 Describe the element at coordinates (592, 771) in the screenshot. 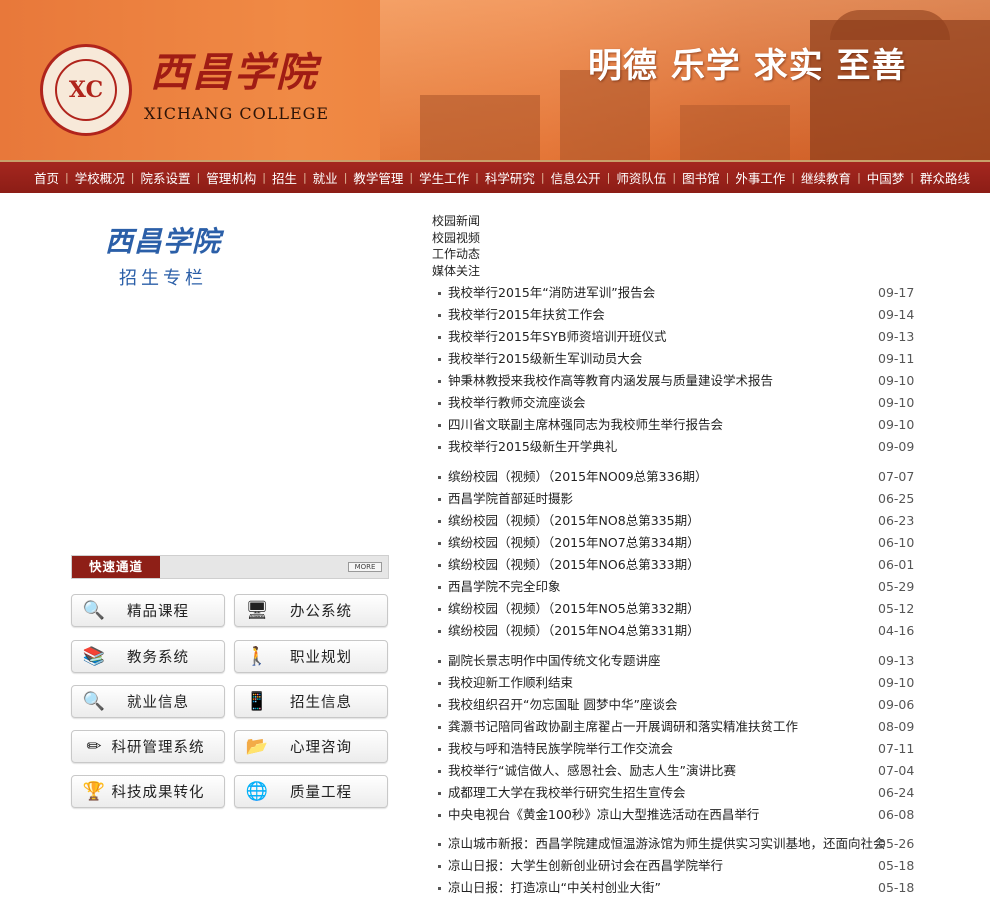

I see `news-title-link: 我校举行“诚信做人、感恩社会、励志人生”演讲比赛` at that location.